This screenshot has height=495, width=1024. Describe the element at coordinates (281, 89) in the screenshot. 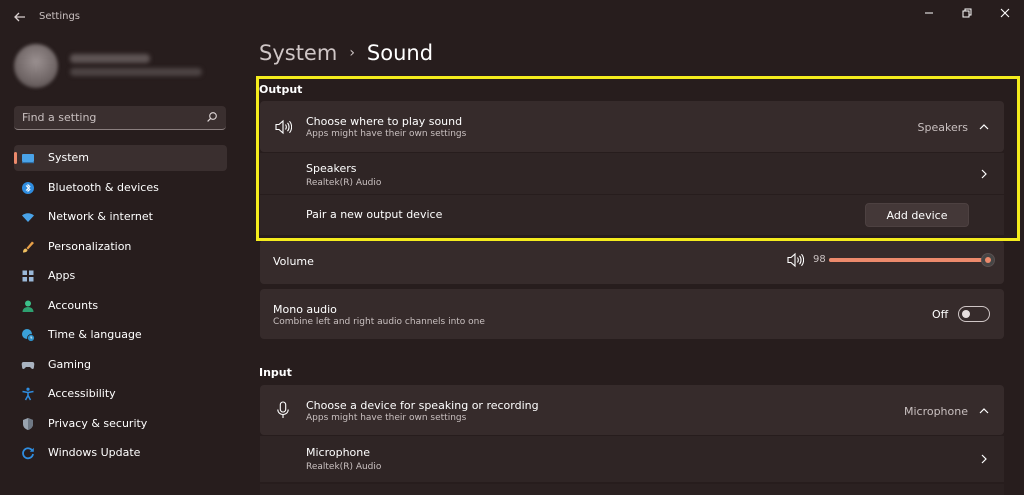

I see `output-section-title: Output` at that location.